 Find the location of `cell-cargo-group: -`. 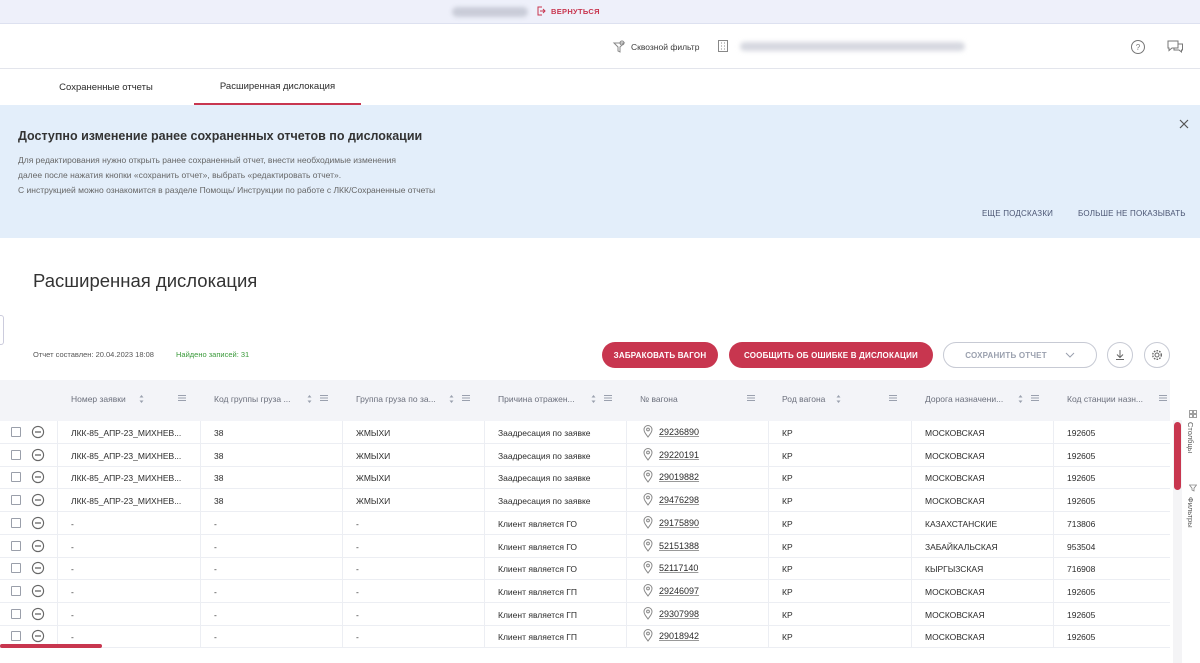

cell-cargo-group: - is located at coordinates (357, 591).